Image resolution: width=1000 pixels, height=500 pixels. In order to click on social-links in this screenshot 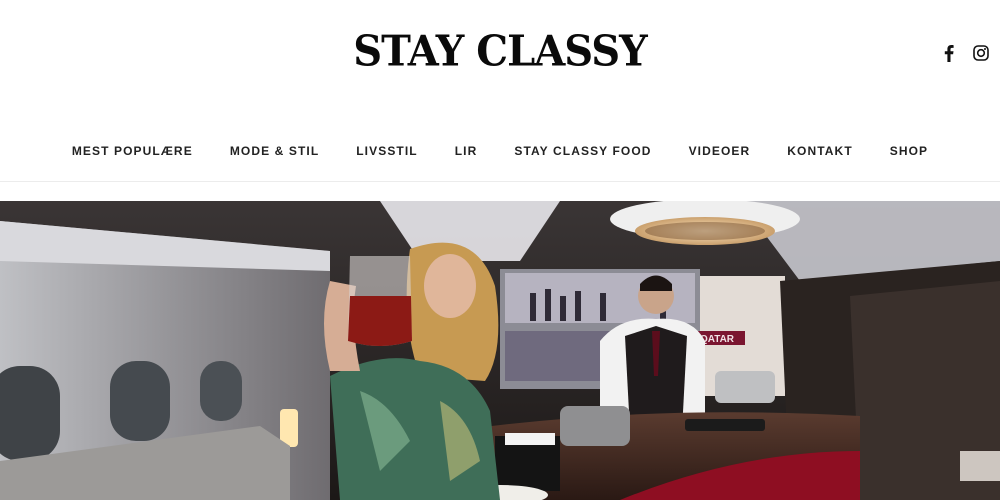, I will do `click(965, 53)`.